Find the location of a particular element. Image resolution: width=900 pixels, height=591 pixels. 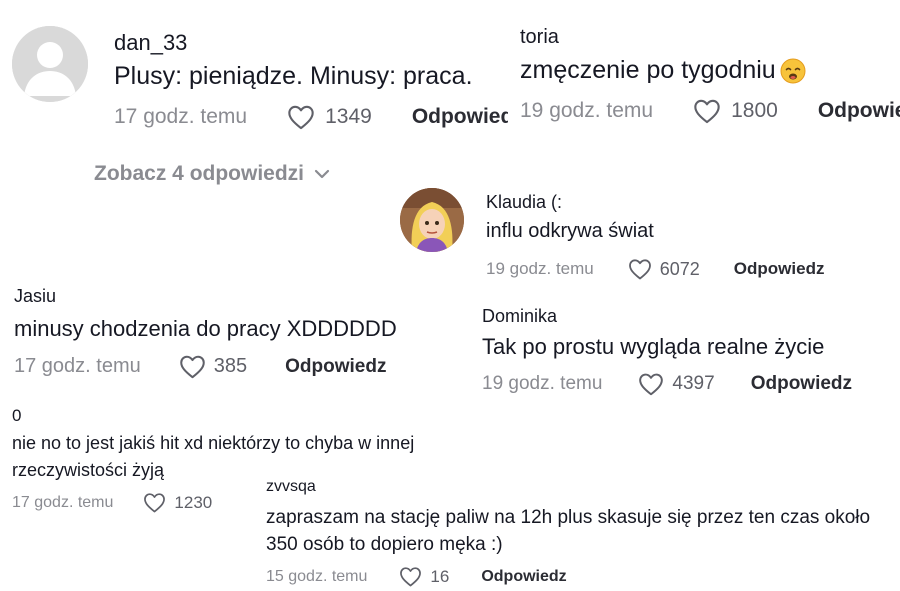

like-count: 1800 is located at coordinates (754, 110).